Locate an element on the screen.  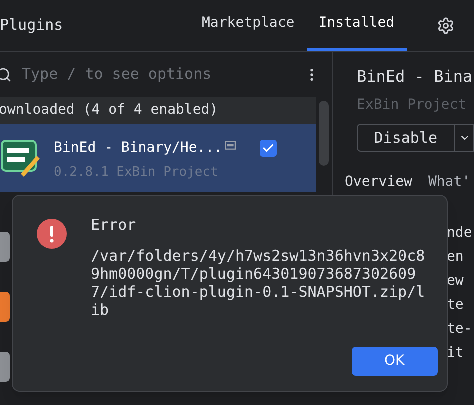
check-icon is located at coordinates (268, 148).